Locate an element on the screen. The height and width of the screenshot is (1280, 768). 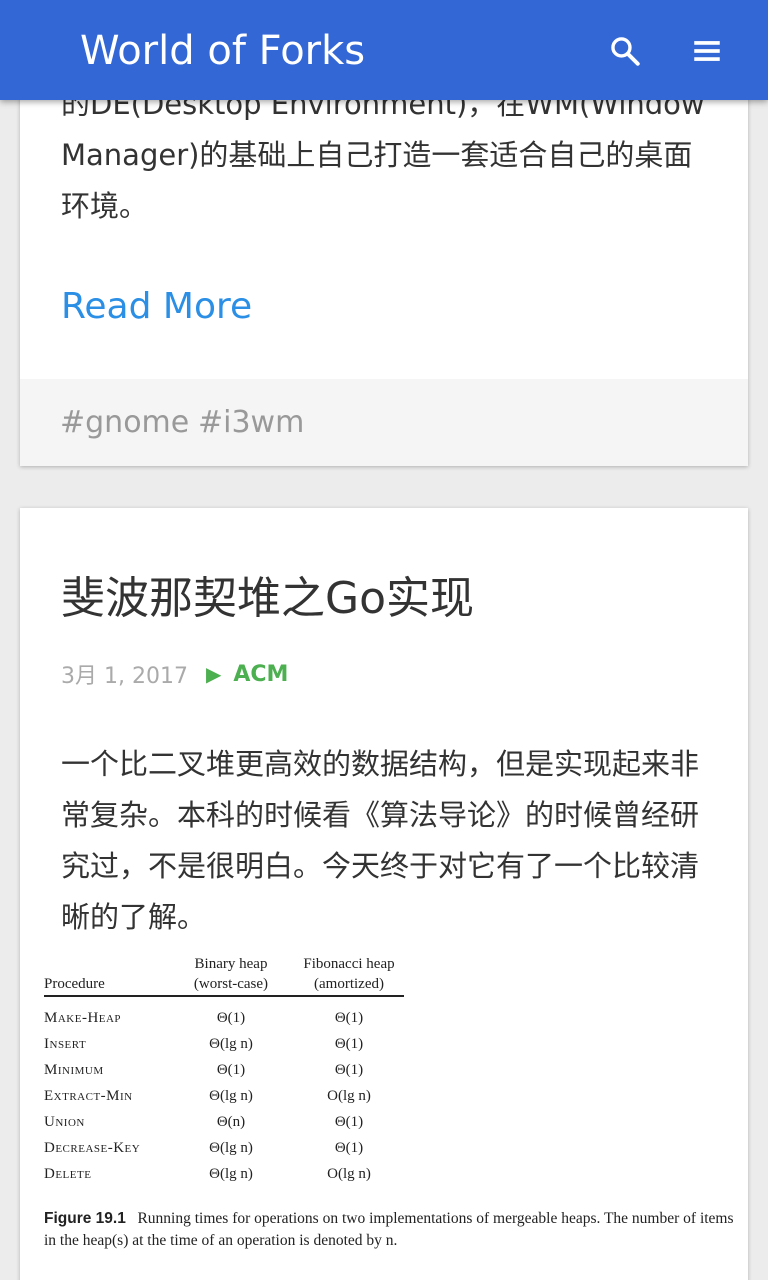
read-more-link: Read More is located at coordinates (156, 307).